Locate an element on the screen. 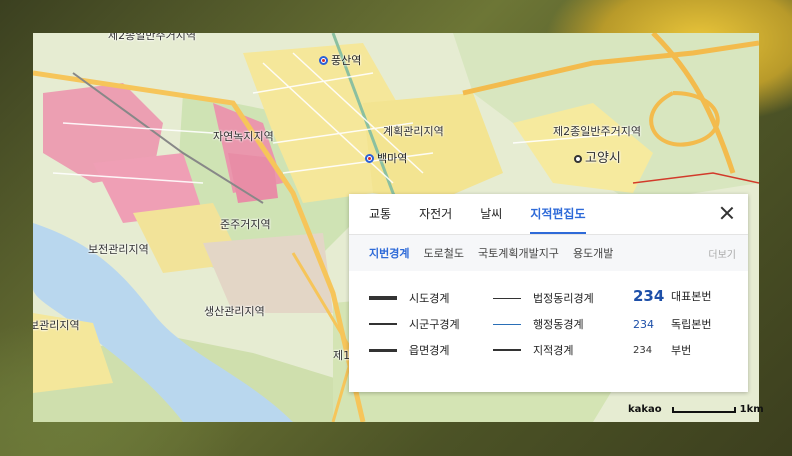  zone-label: 보전관리지역 is located at coordinates (118, 249).